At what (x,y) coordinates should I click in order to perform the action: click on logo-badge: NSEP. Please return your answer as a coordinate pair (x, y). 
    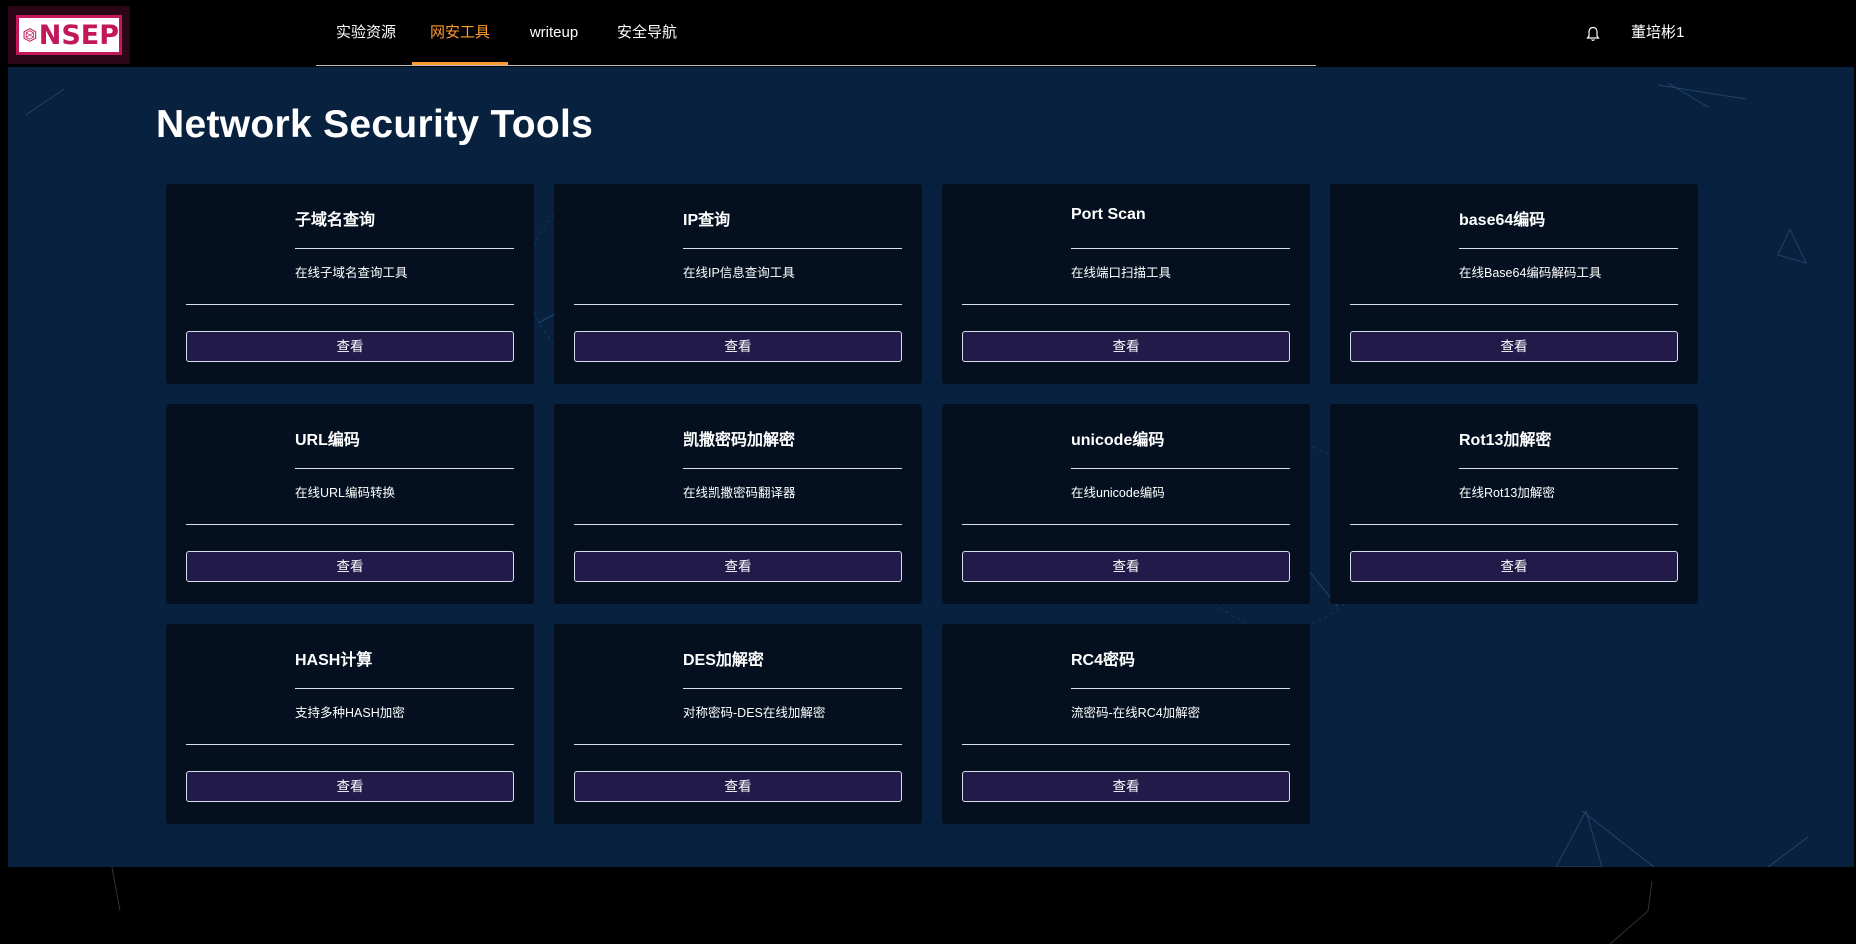
    Looking at the image, I should click on (69, 35).